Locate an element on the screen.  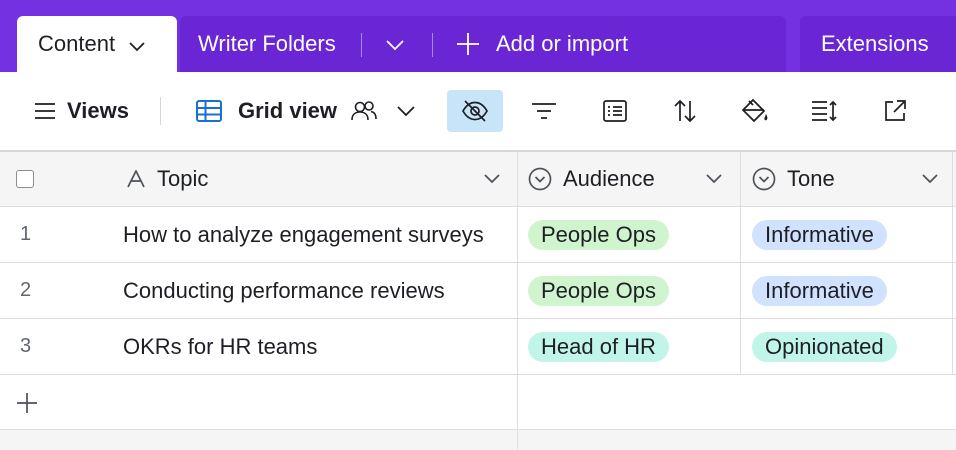
column-header-label: Audience is located at coordinates (609, 178).